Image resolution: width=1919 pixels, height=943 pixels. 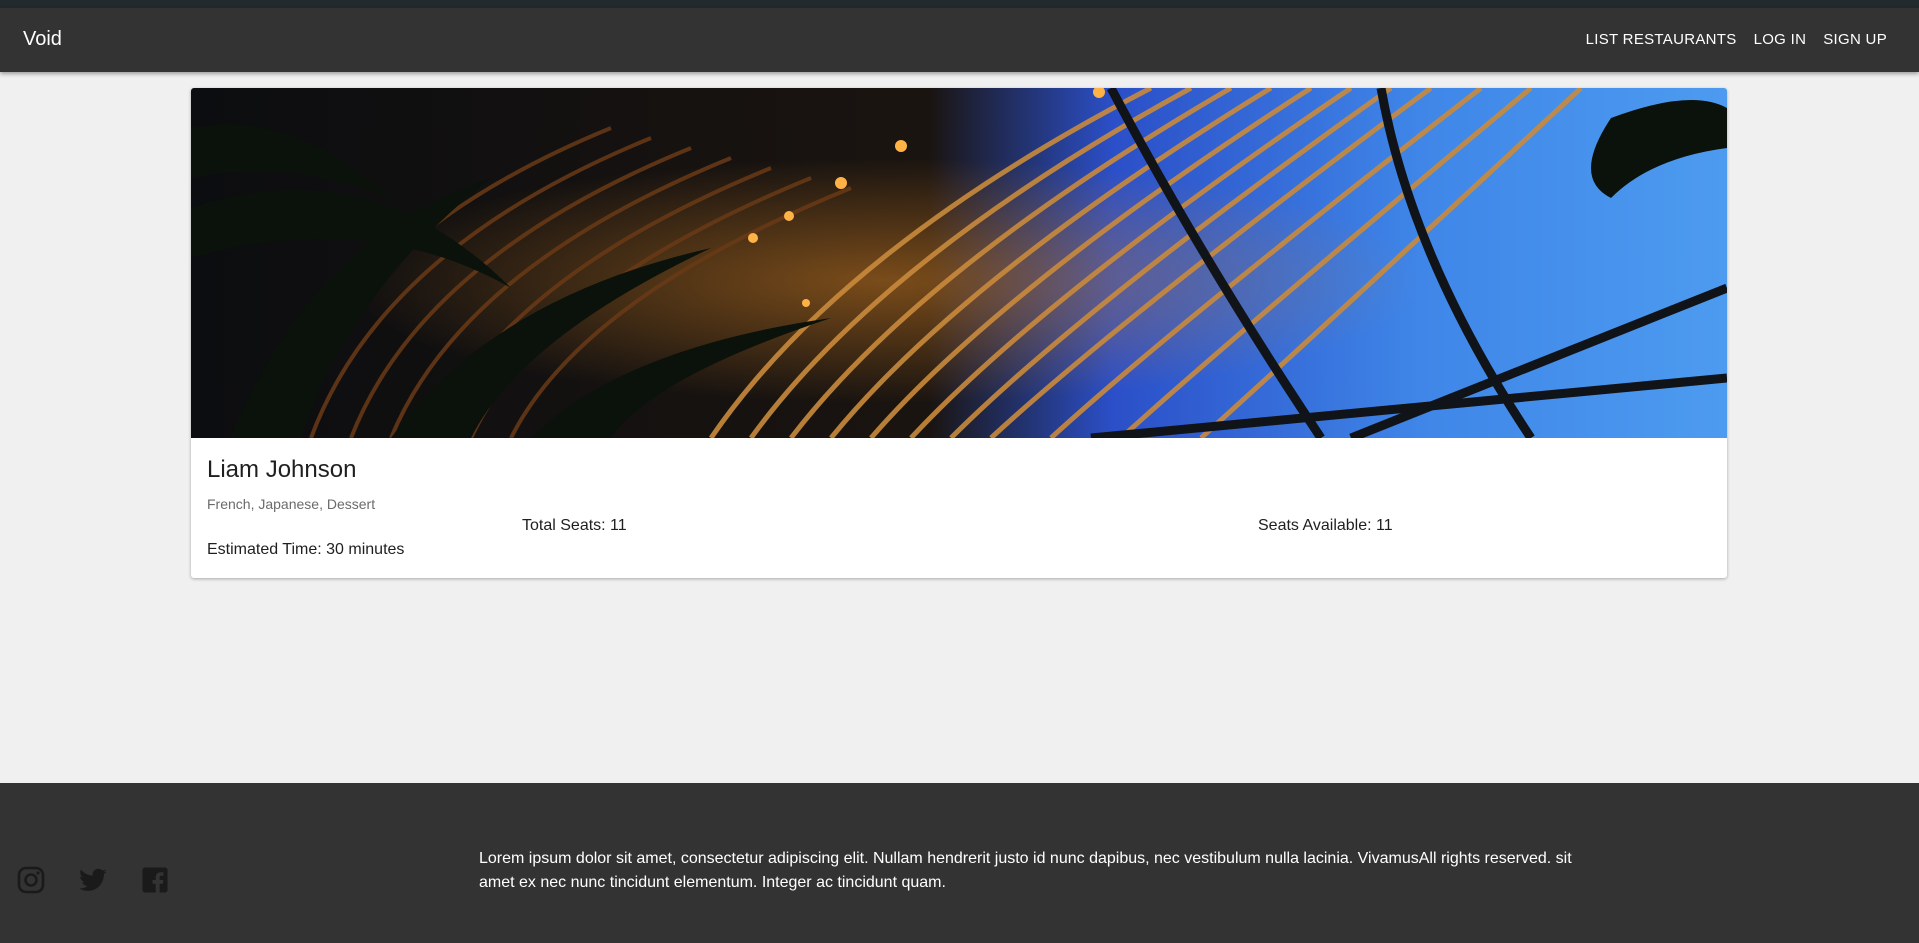 I want to click on facebook-icon, so click(x=155, y=880).